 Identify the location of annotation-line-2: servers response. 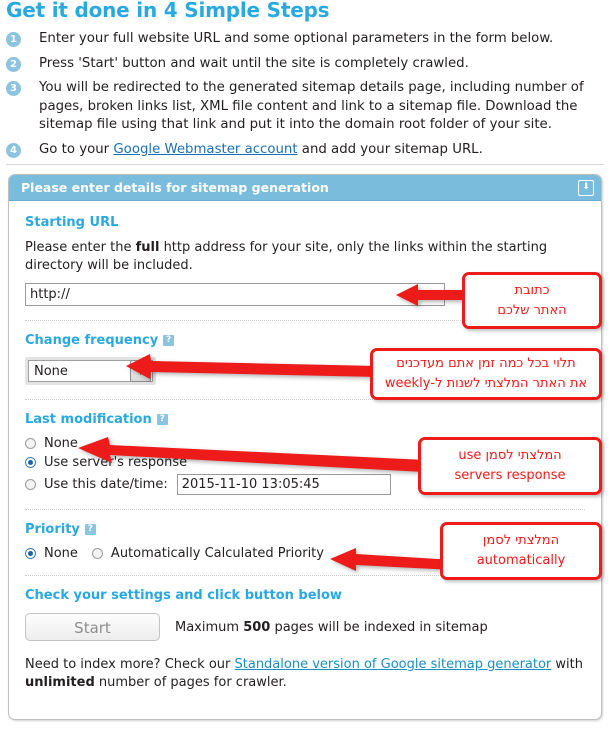
(510, 475).